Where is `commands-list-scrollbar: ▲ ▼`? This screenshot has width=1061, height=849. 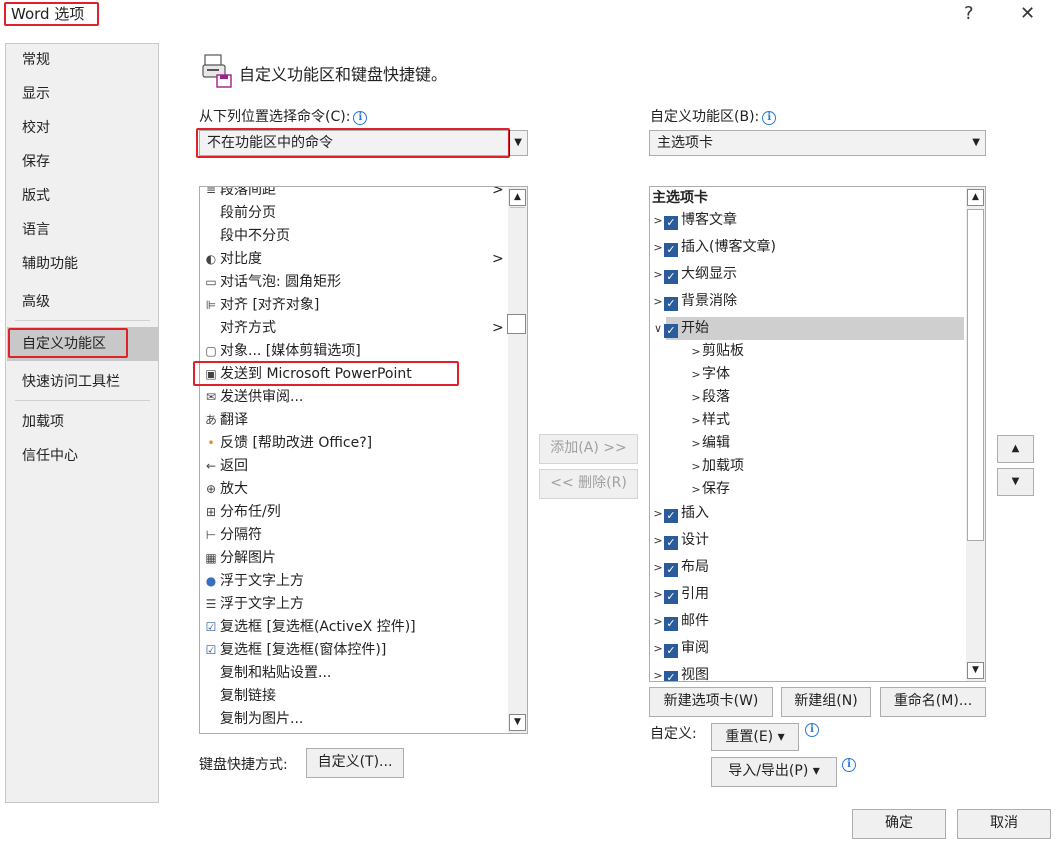 commands-list-scrollbar: ▲ ▼ is located at coordinates (517, 460).